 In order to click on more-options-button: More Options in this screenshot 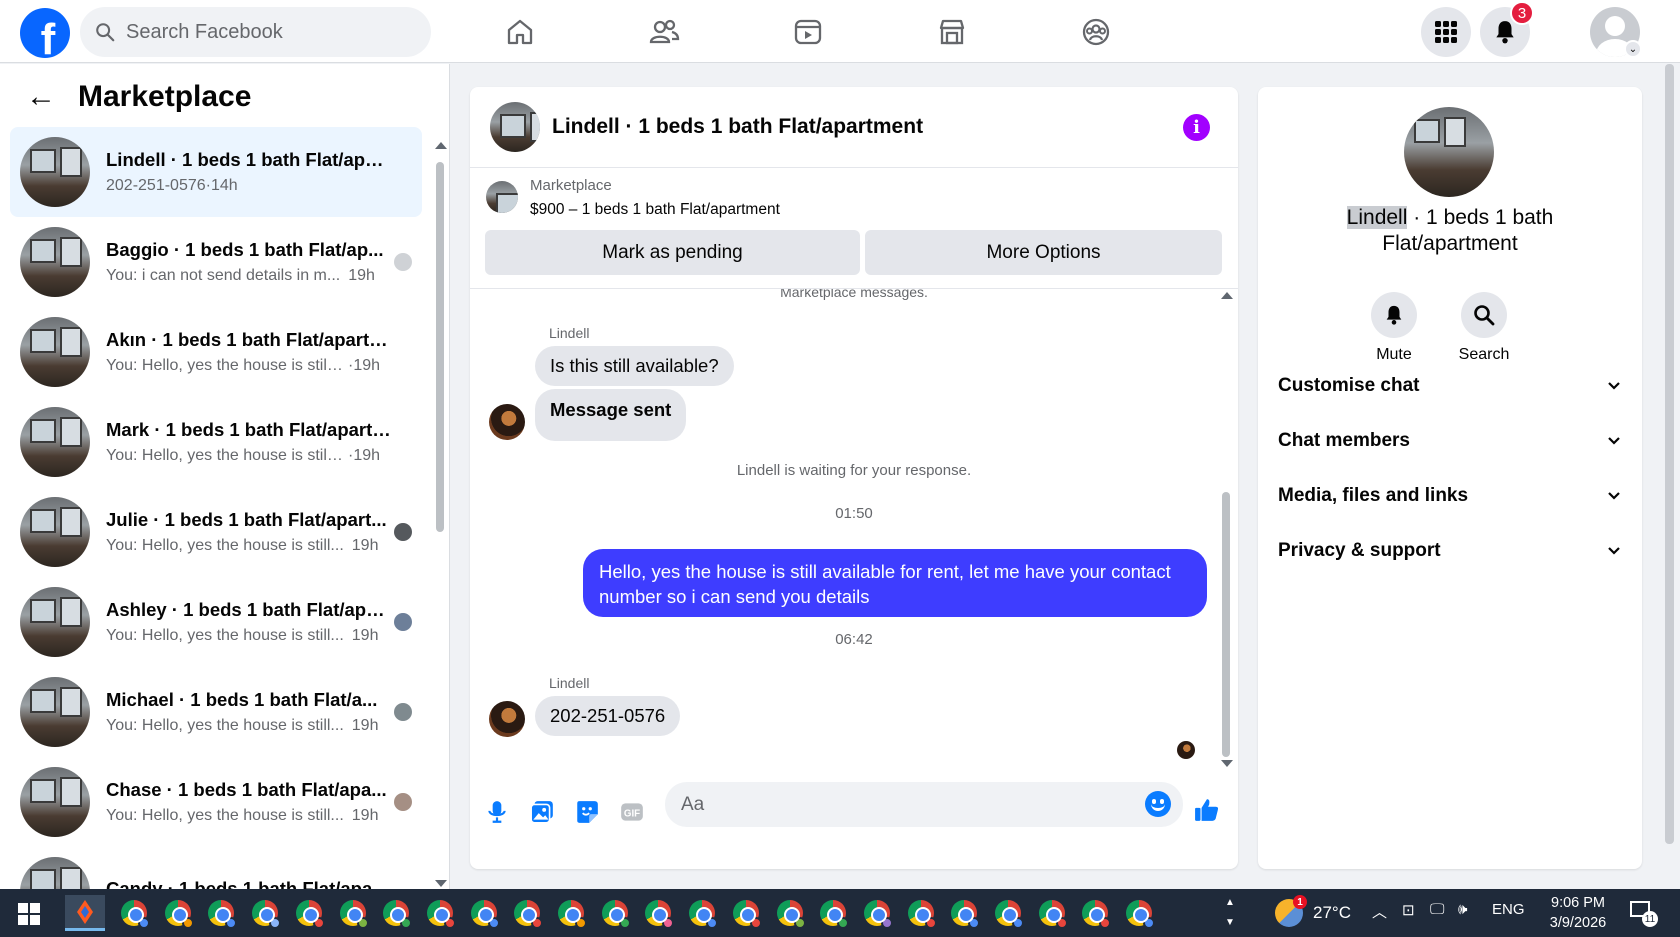, I will do `click(1043, 252)`.